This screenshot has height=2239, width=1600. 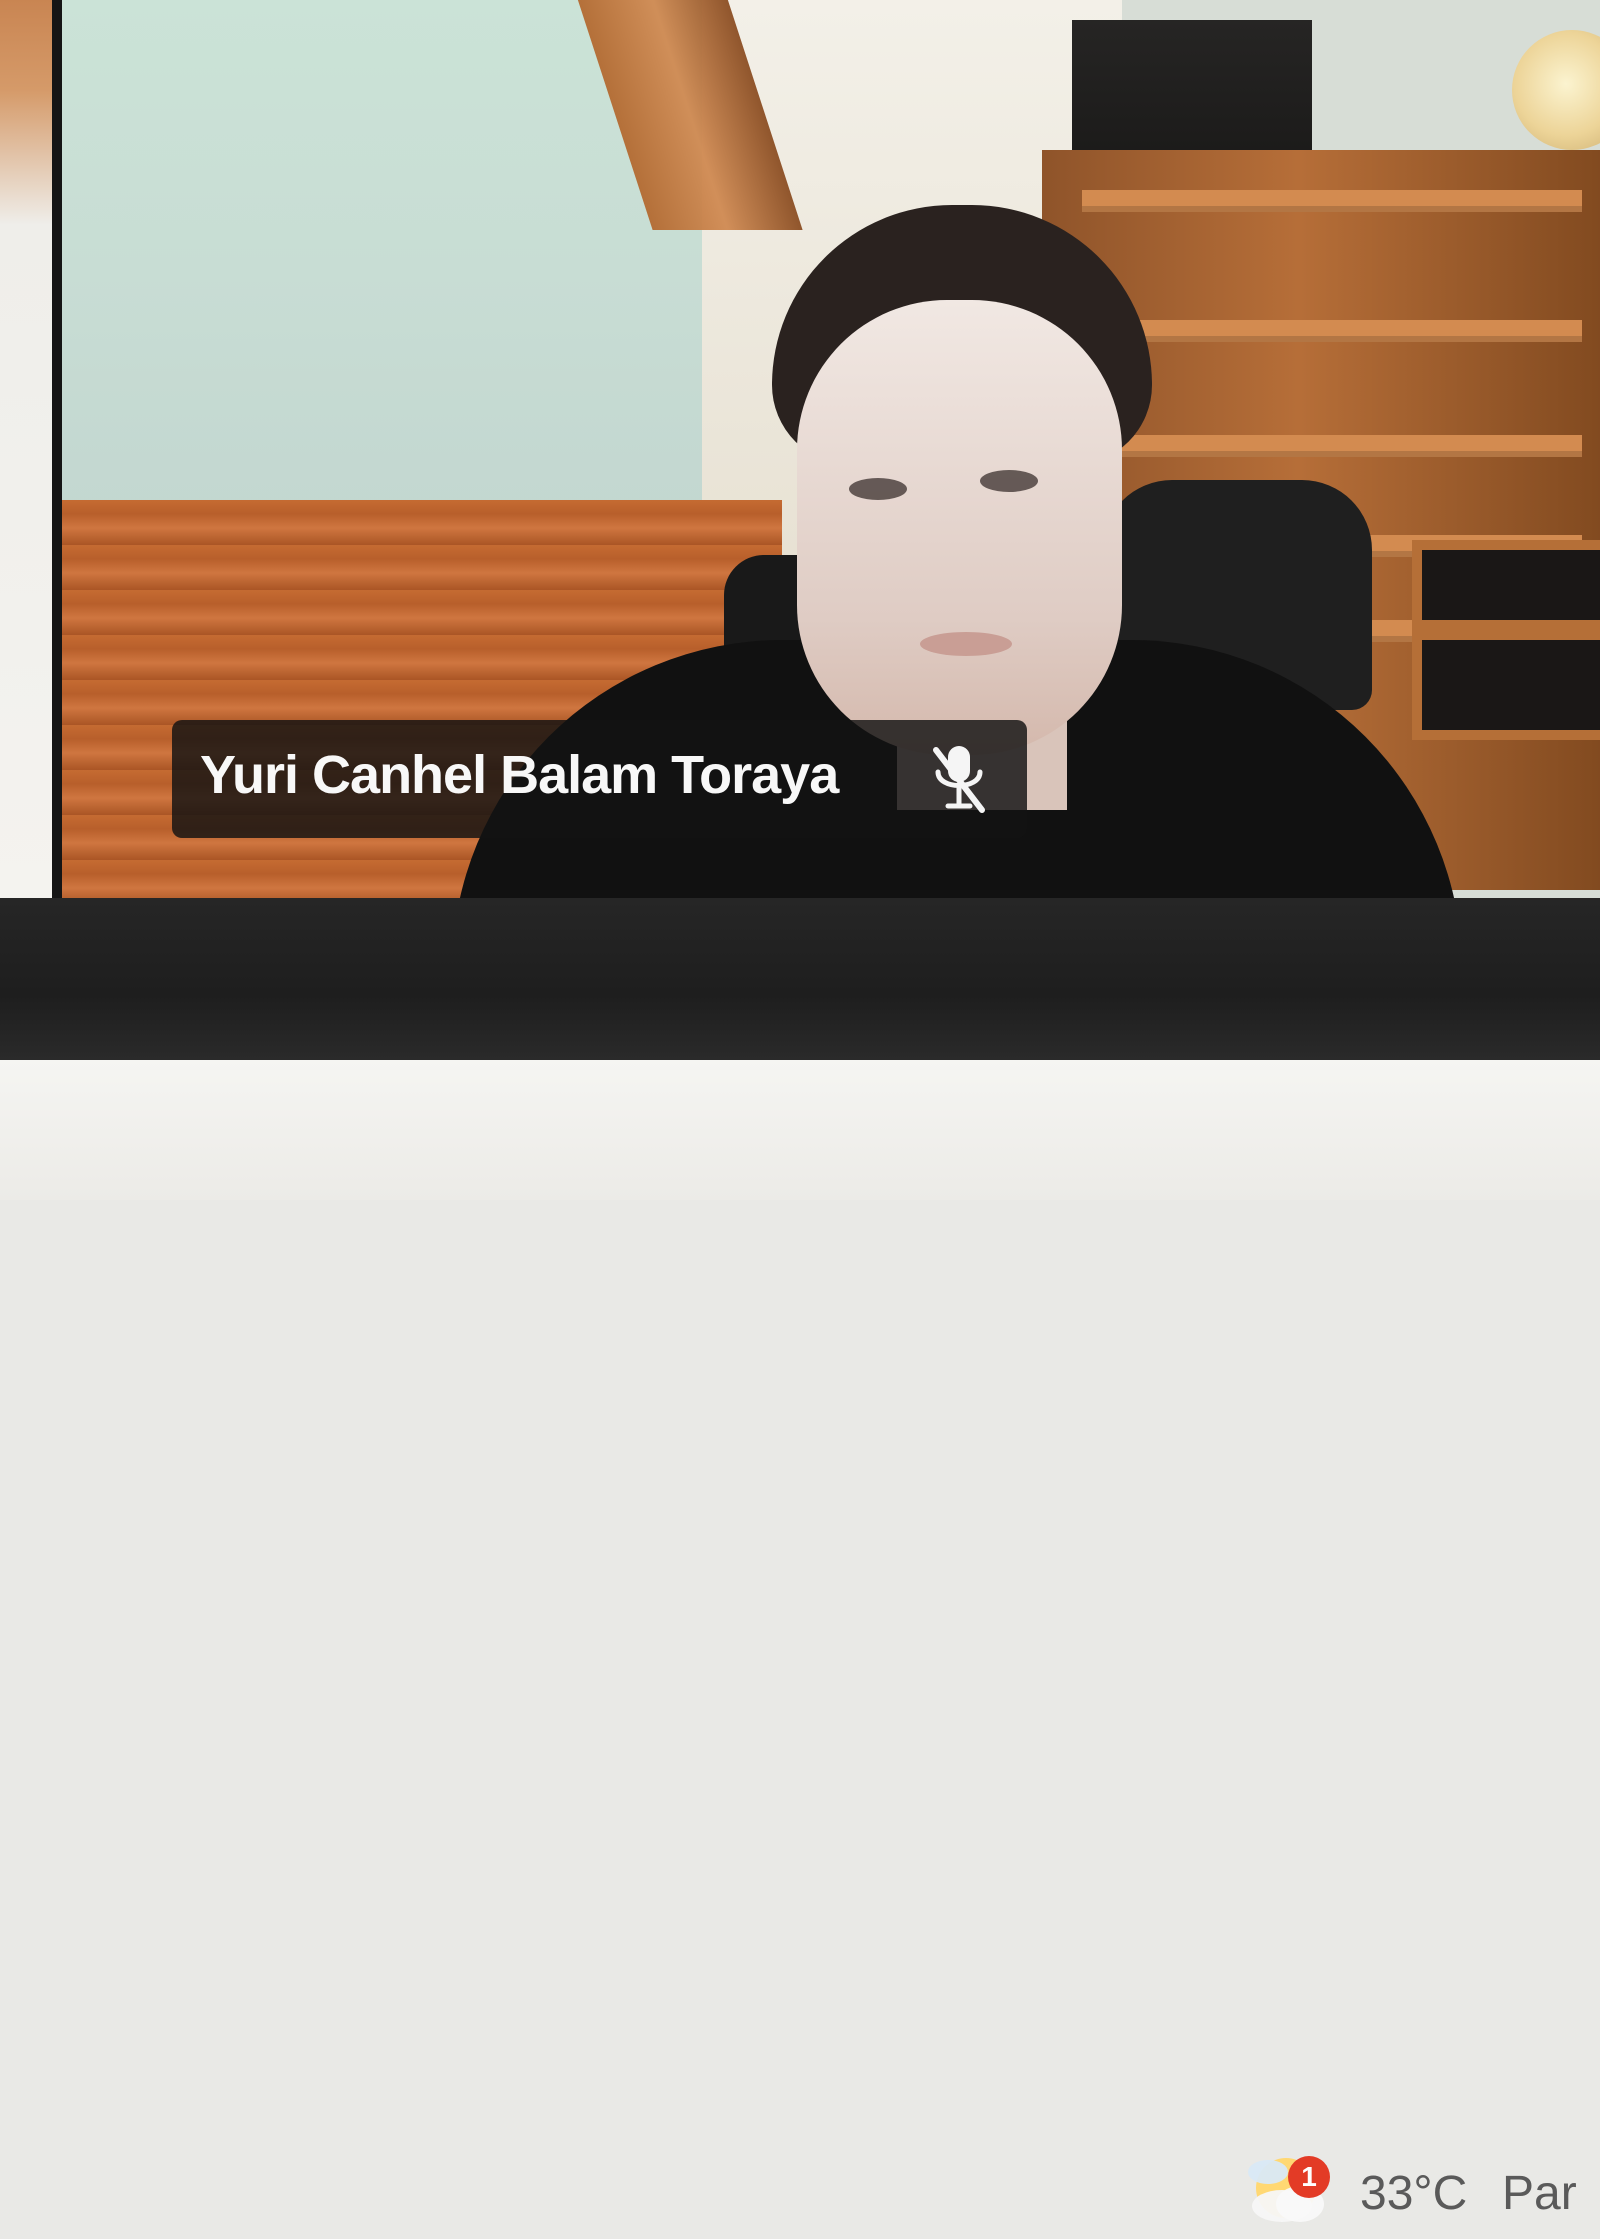 What do you see at coordinates (800, 979) in the screenshot?
I see `meeting-control-bar` at bounding box center [800, 979].